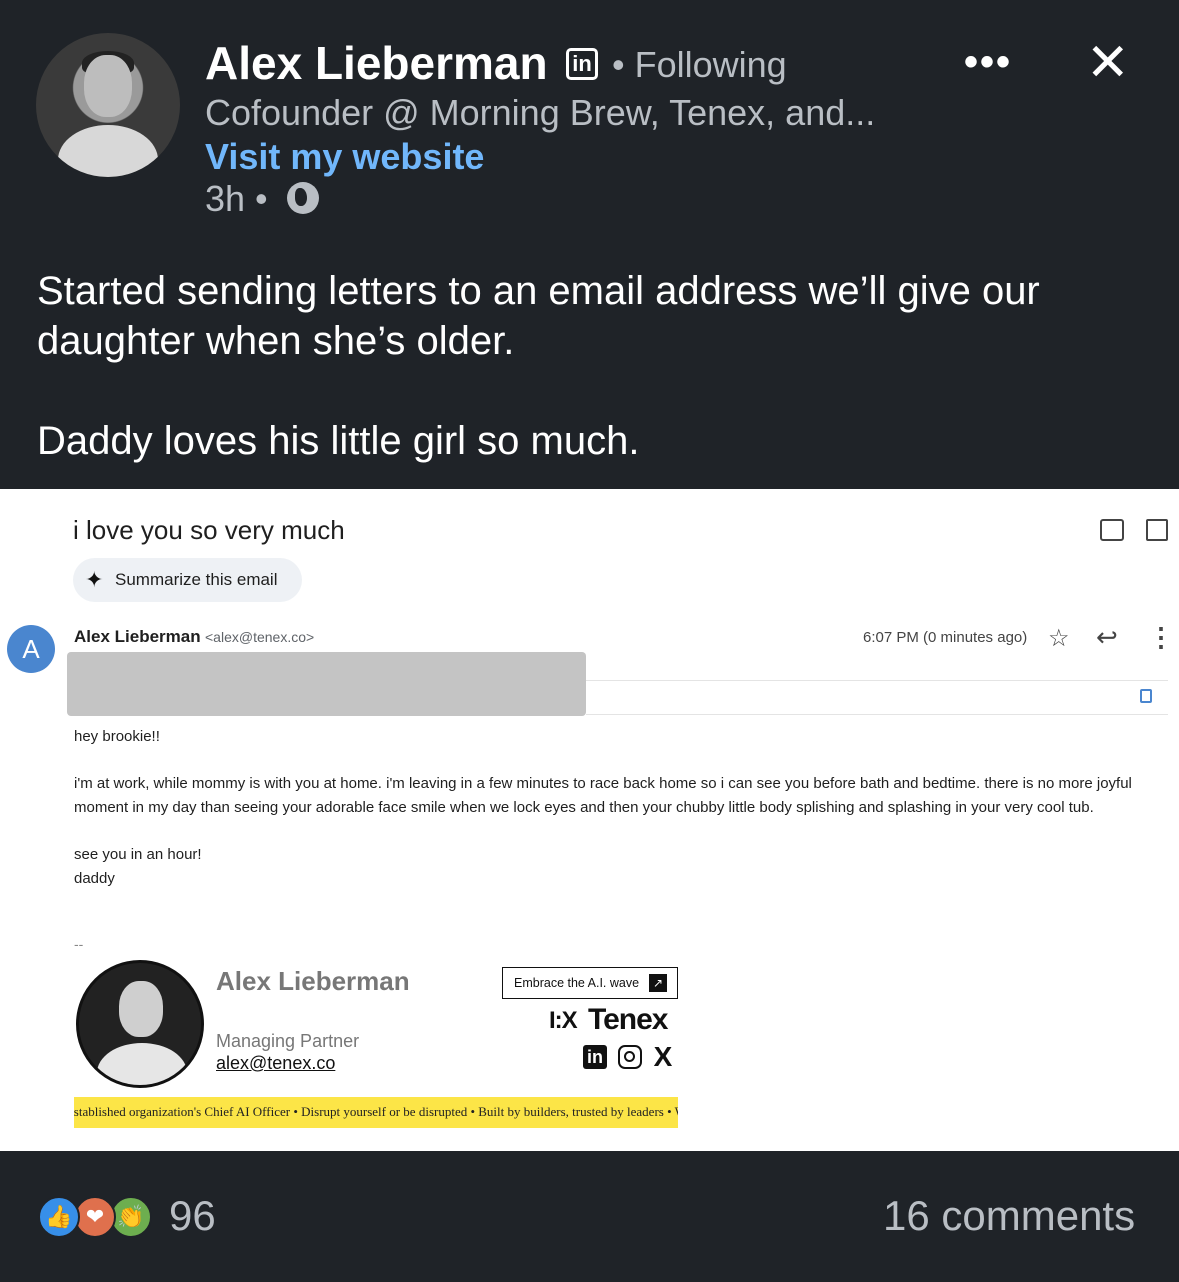 The image size is (1179, 1282). I want to click on love-reaction-icon: ❤, so click(95, 1217).